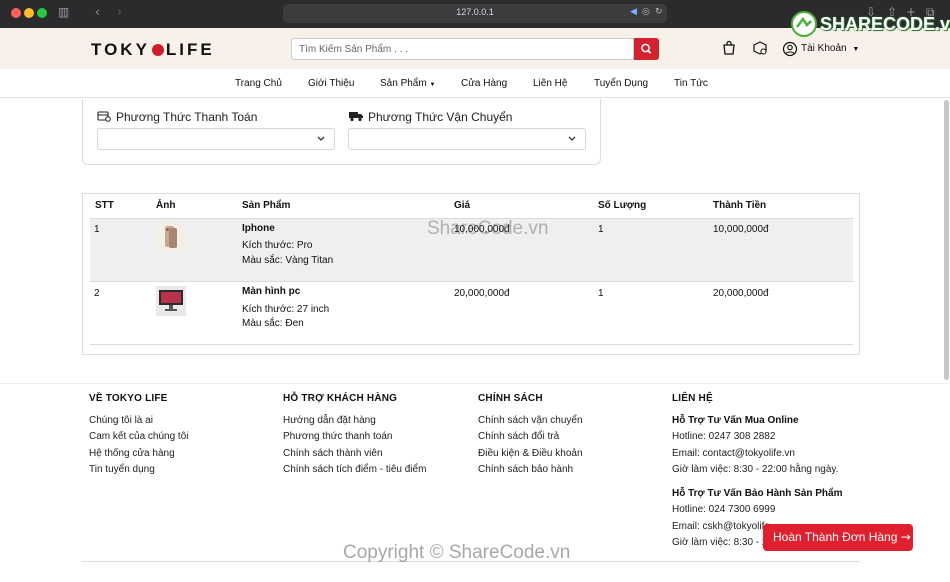 The image size is (950, 582). Describe the element at coordinates (337, 436) in the screenshot. I see `footer-link: Phương thức thanh toán` at that location.